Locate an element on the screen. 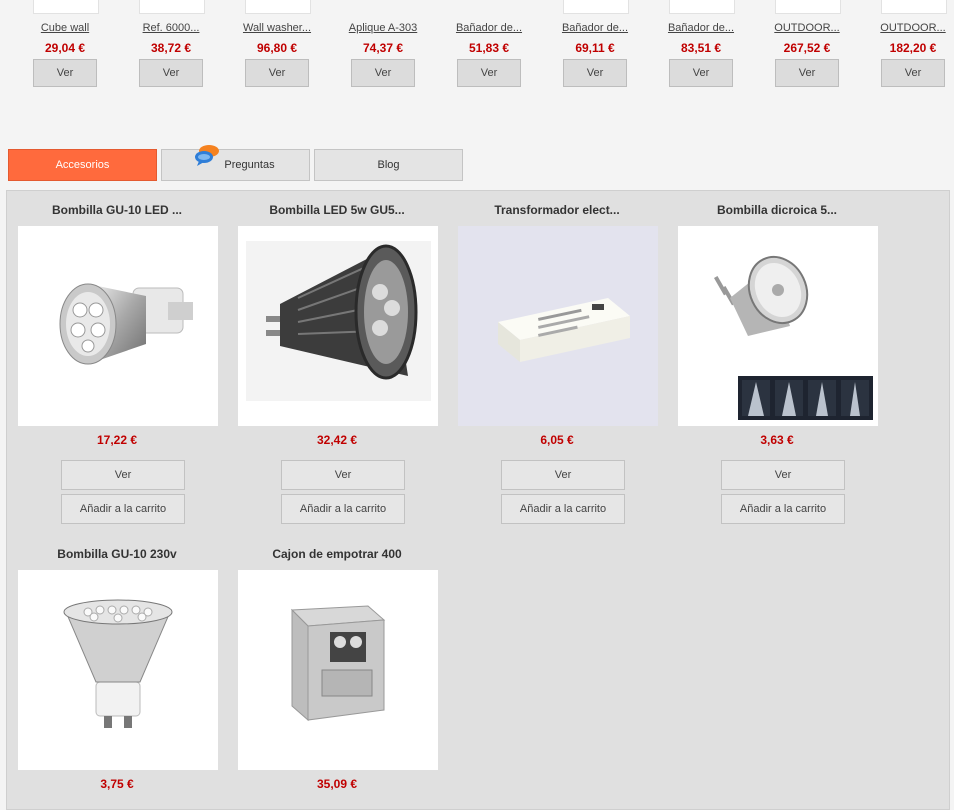  carousel-item-price: 83,51 € is located at coordinates (701, 48).